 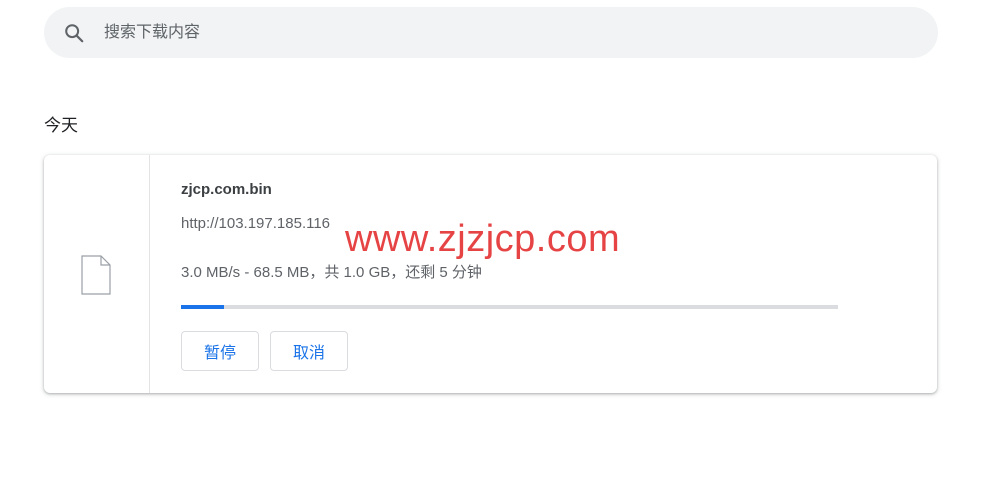 What do you see at coordinates (226, 189) in the screenshot?
I see `file-name-link: zjcp.com.bin` at bounding box center [226, 189].